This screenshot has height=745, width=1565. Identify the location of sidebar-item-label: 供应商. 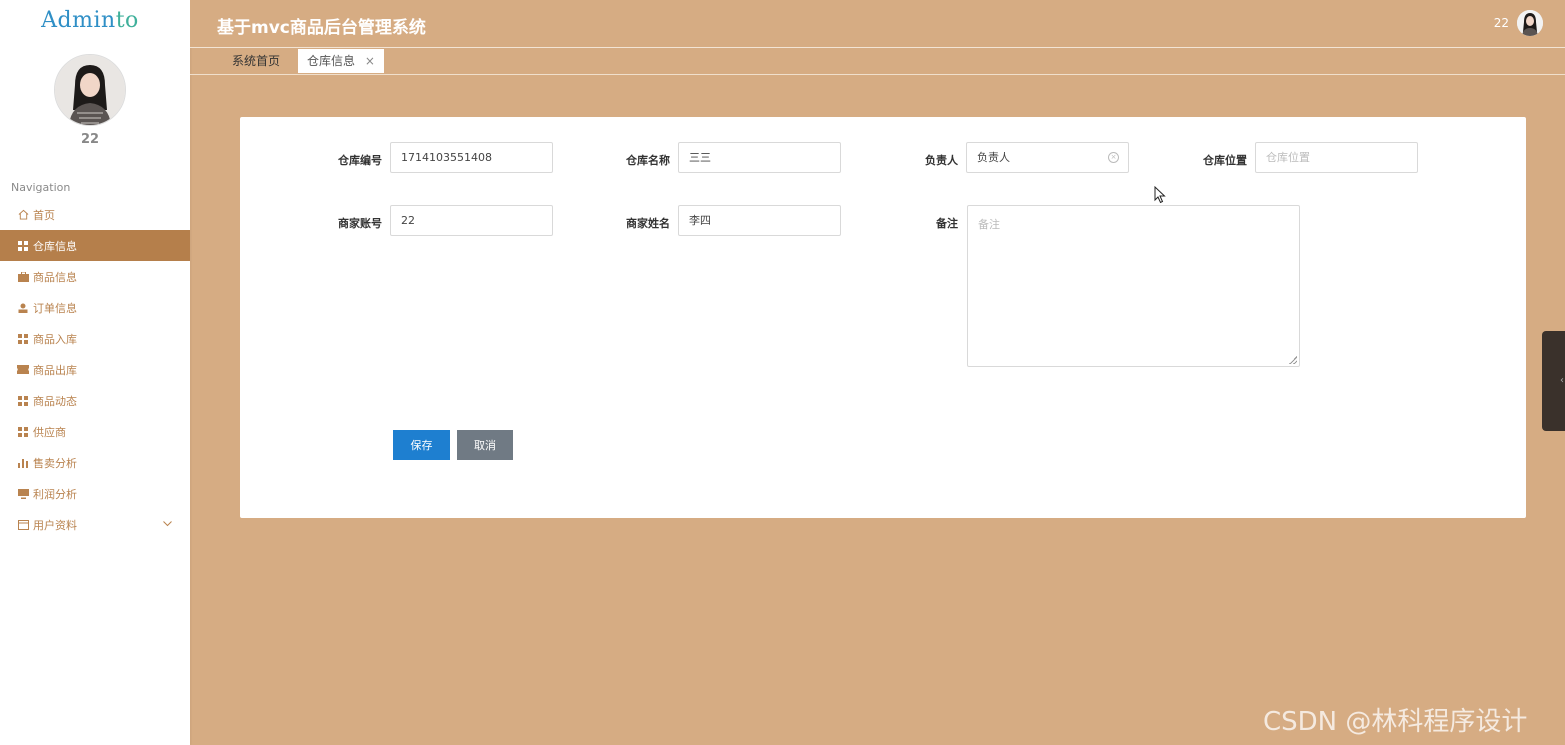
(49, 432).